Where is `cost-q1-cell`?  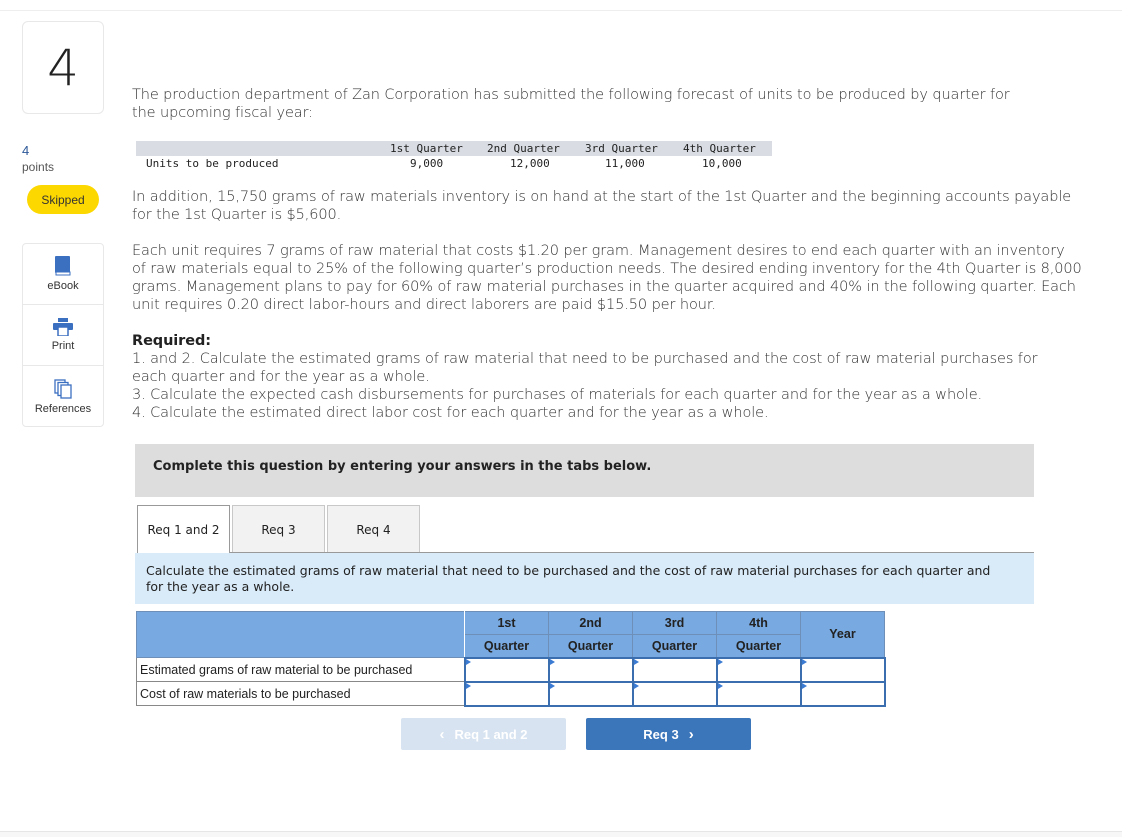
cost-q1-cell is located at coordinates (506, 693).